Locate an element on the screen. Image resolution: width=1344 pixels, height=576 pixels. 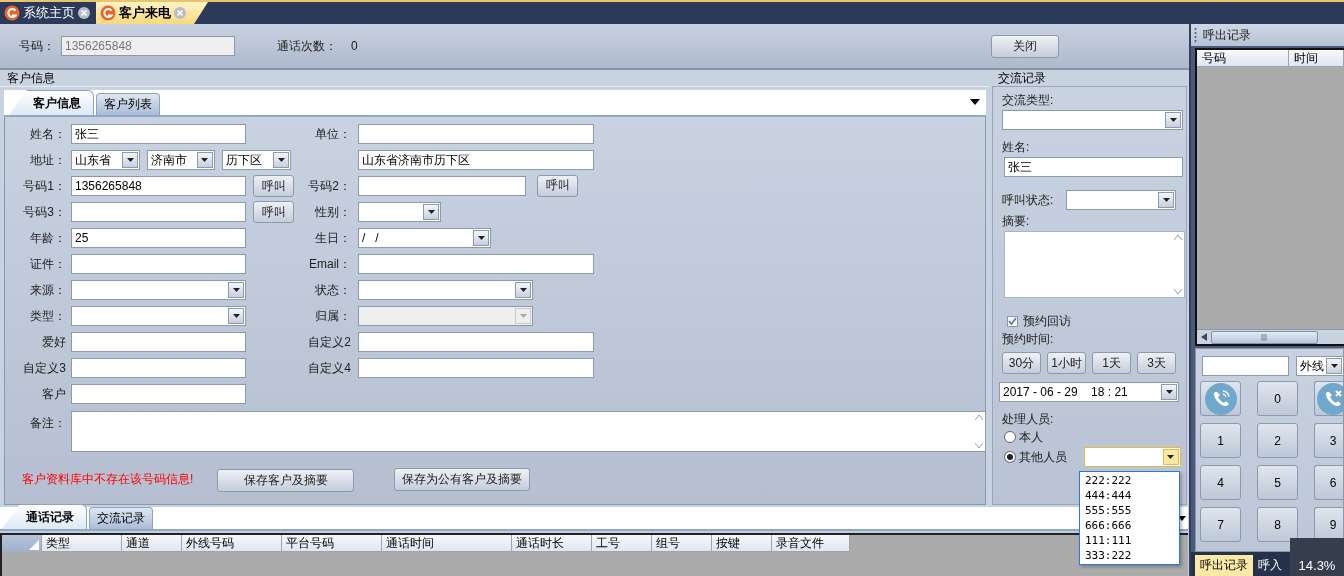
tab-label: 系统主页 is located at coordinates (49, 13).